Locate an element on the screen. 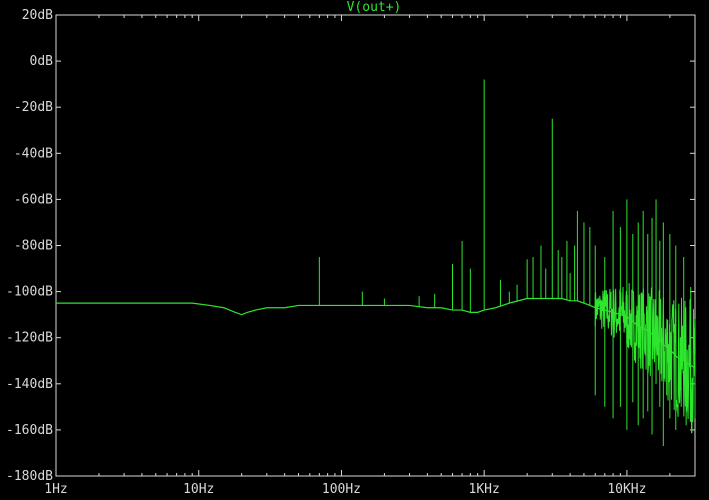 Image resolution: width=709 pixels, height=500 pixels. y-tick-label: 0dB is located at coordinates (42, 61).